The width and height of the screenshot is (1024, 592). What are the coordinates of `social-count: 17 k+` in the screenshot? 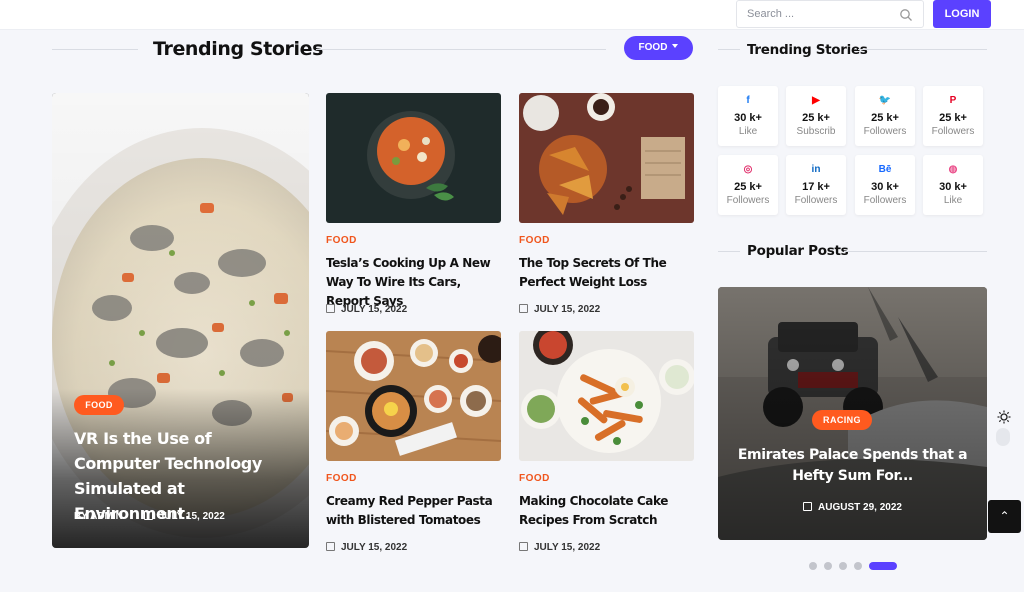 It's located at (816, 187).